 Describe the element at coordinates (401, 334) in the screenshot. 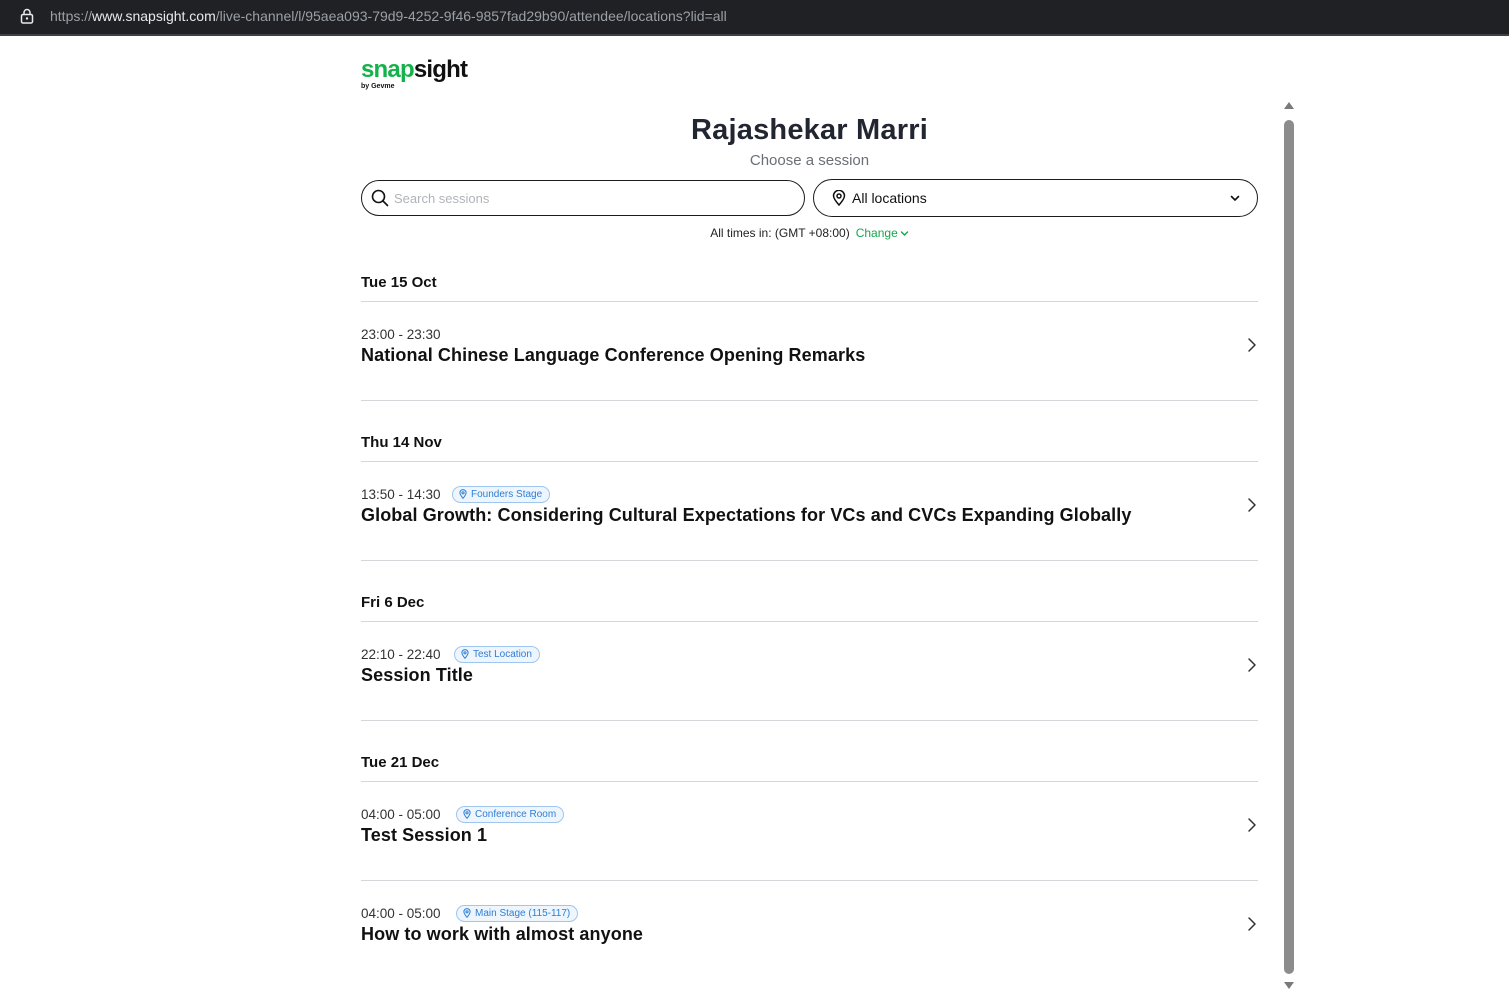

I see `session-time: 23:00 - 23:30` at that location.